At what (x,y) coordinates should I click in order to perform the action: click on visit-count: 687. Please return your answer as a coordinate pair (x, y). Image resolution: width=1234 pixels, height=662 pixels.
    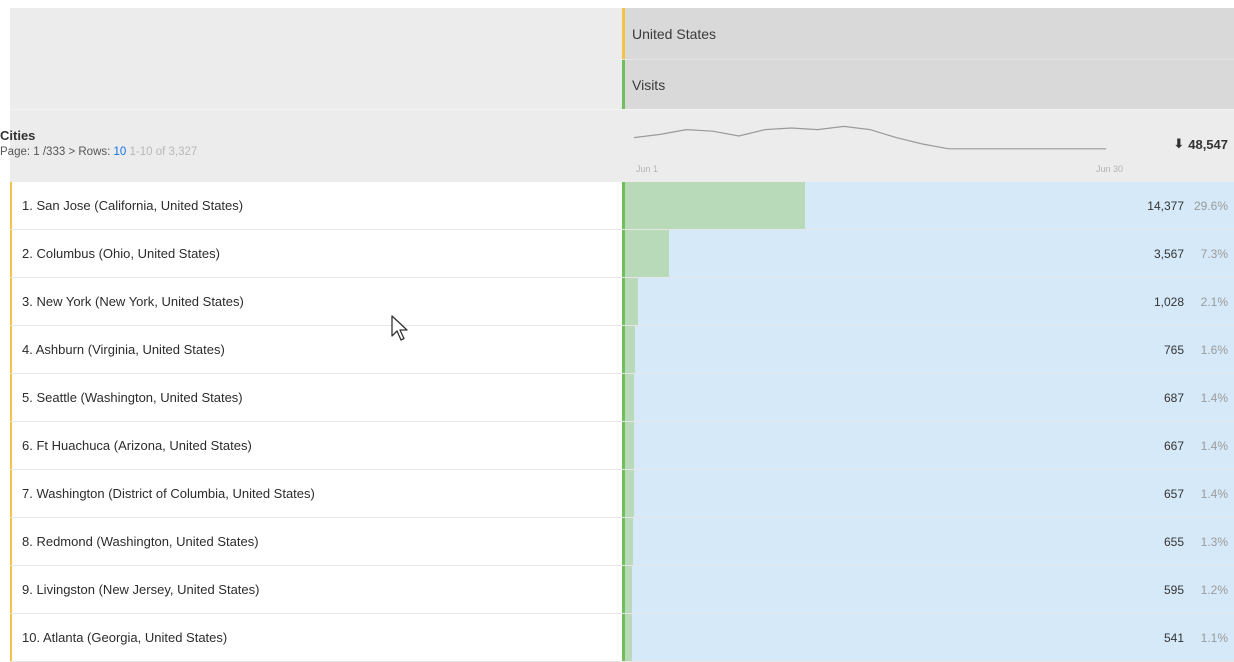
    Looking at the image, I should click on (1173, 397).